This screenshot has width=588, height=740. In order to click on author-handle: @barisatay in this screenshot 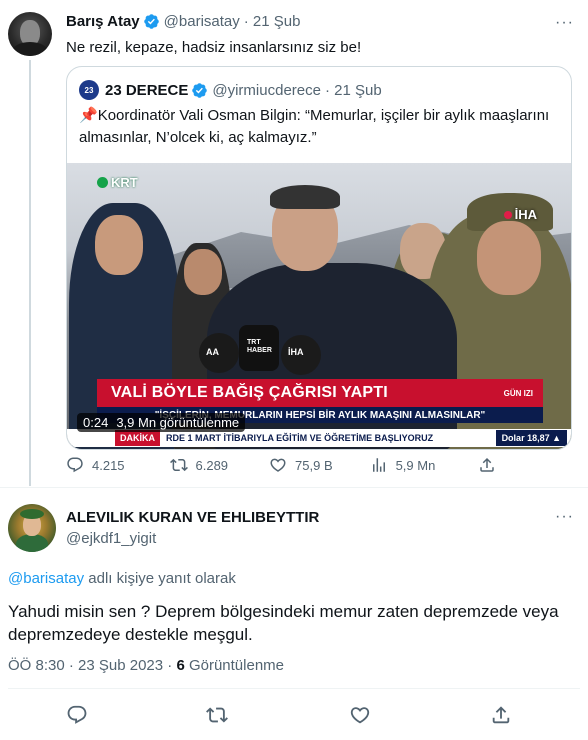, I will do `click(202, 21)`.